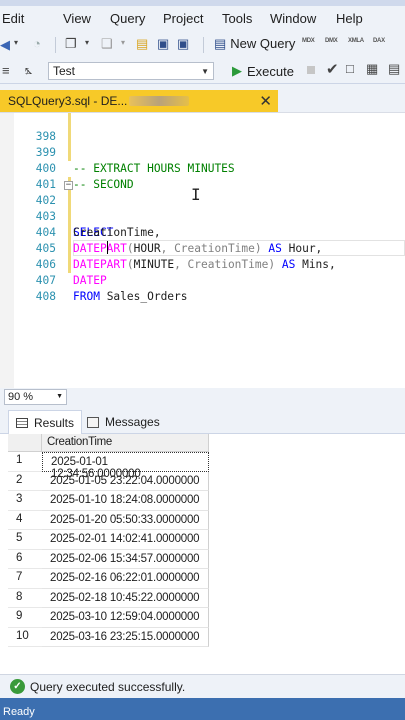 Image resolution: width=405 pixels, height=720 pixels. Describe the element at coordinates (125, 618) in the screenshot. I see `table-cell: 2025-03-10 12:59:04.0000000` at that location.